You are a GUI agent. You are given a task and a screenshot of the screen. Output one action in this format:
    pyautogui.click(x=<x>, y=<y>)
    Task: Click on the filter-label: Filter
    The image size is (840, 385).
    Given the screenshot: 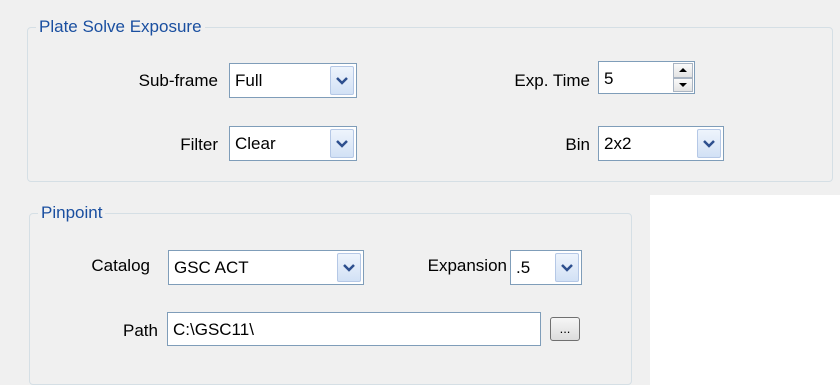 What is the action you would take?
    pyautogui.click(x=199, y=144)
    